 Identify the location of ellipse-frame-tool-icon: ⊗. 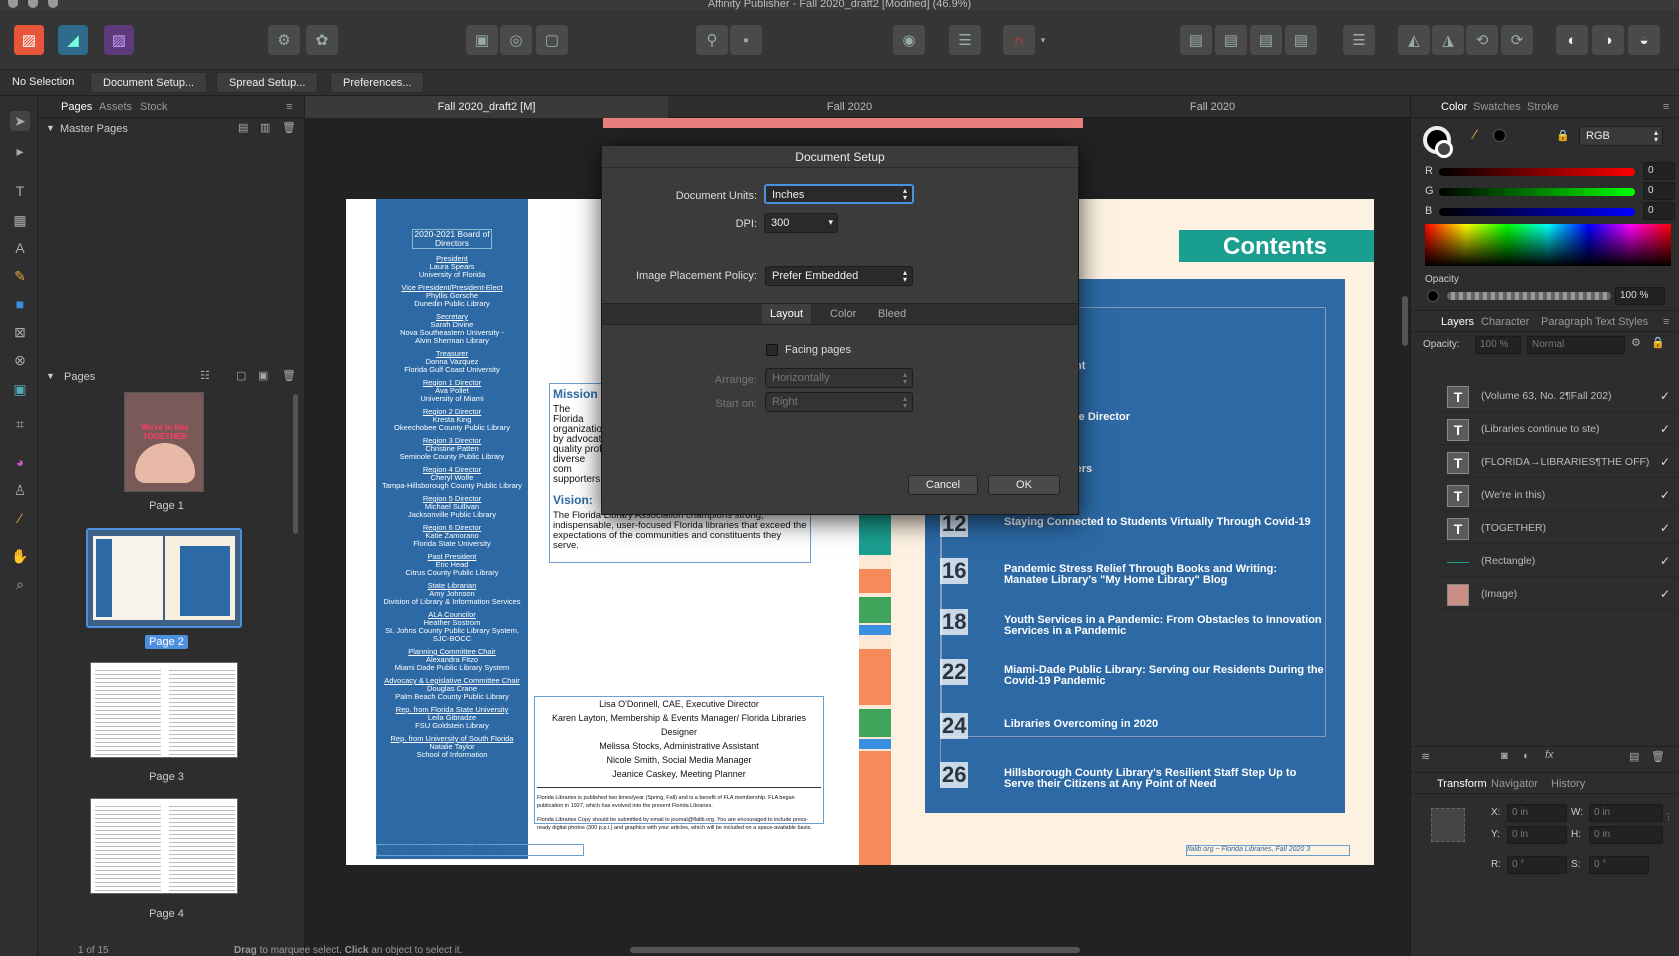
(20, 360).